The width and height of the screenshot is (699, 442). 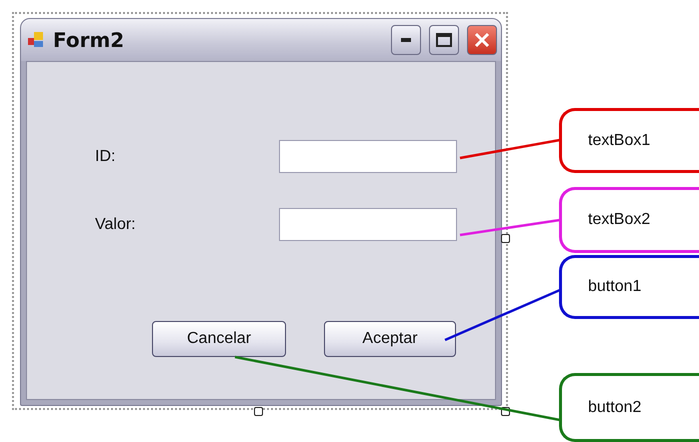 I want to click on minimize-button, so click(x=406, y=40).